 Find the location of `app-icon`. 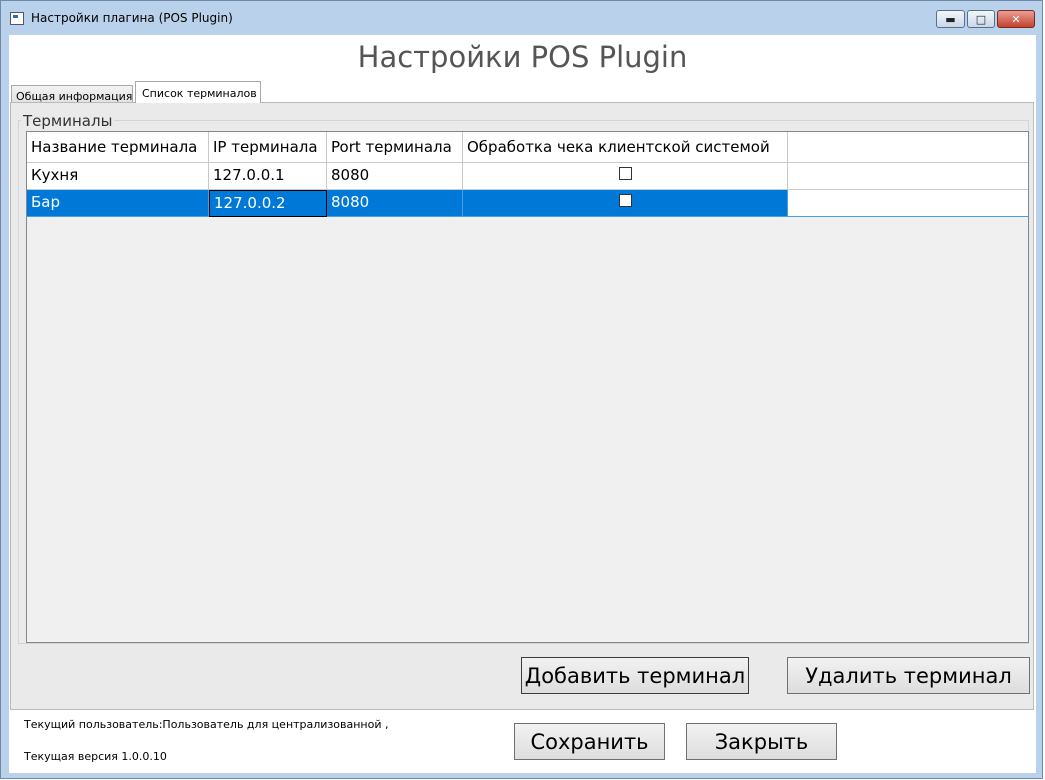

app-icon is located at coordinates (17, 18).